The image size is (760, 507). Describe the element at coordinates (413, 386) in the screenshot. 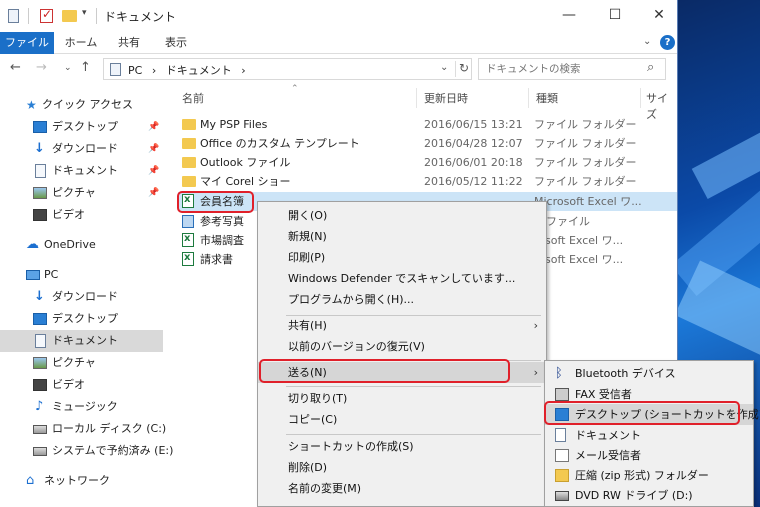

I see `menu-separator` at that location.